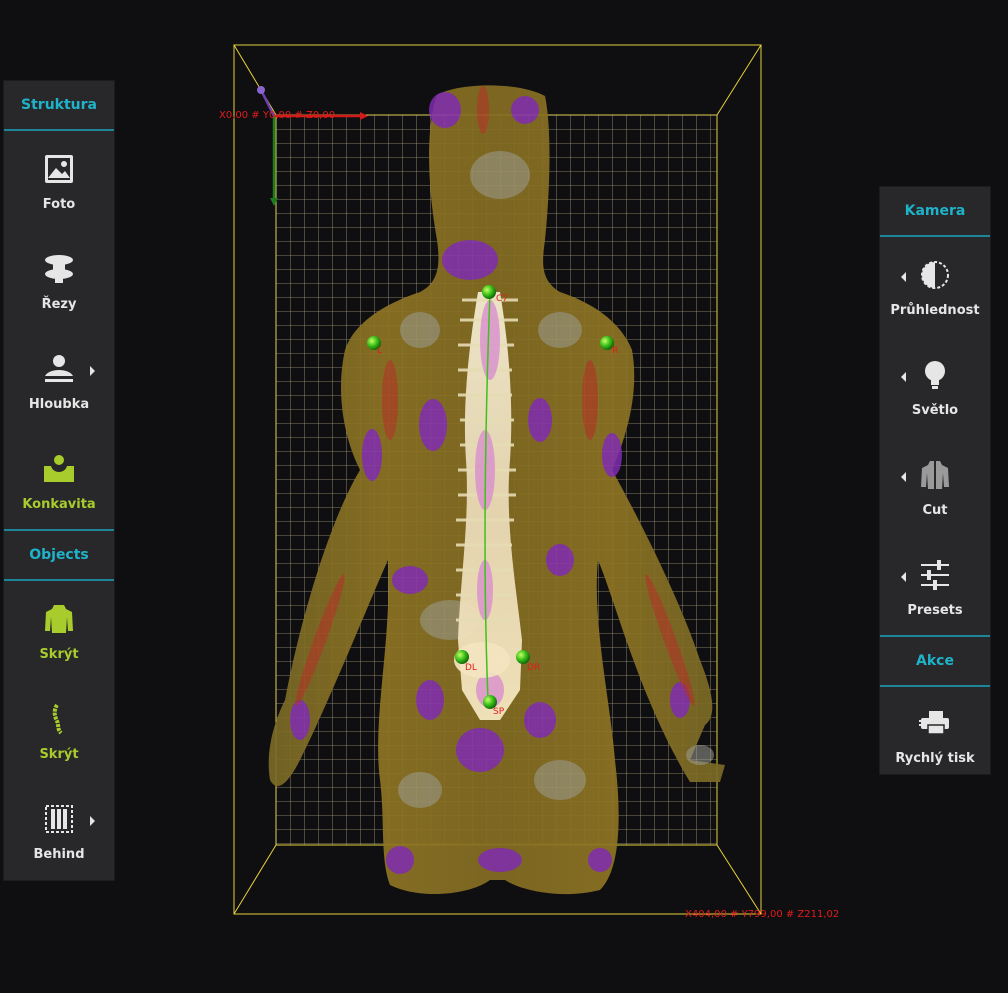 The image size is (1008, 993). I want to click on cut-body-icon, so click(935, 475).